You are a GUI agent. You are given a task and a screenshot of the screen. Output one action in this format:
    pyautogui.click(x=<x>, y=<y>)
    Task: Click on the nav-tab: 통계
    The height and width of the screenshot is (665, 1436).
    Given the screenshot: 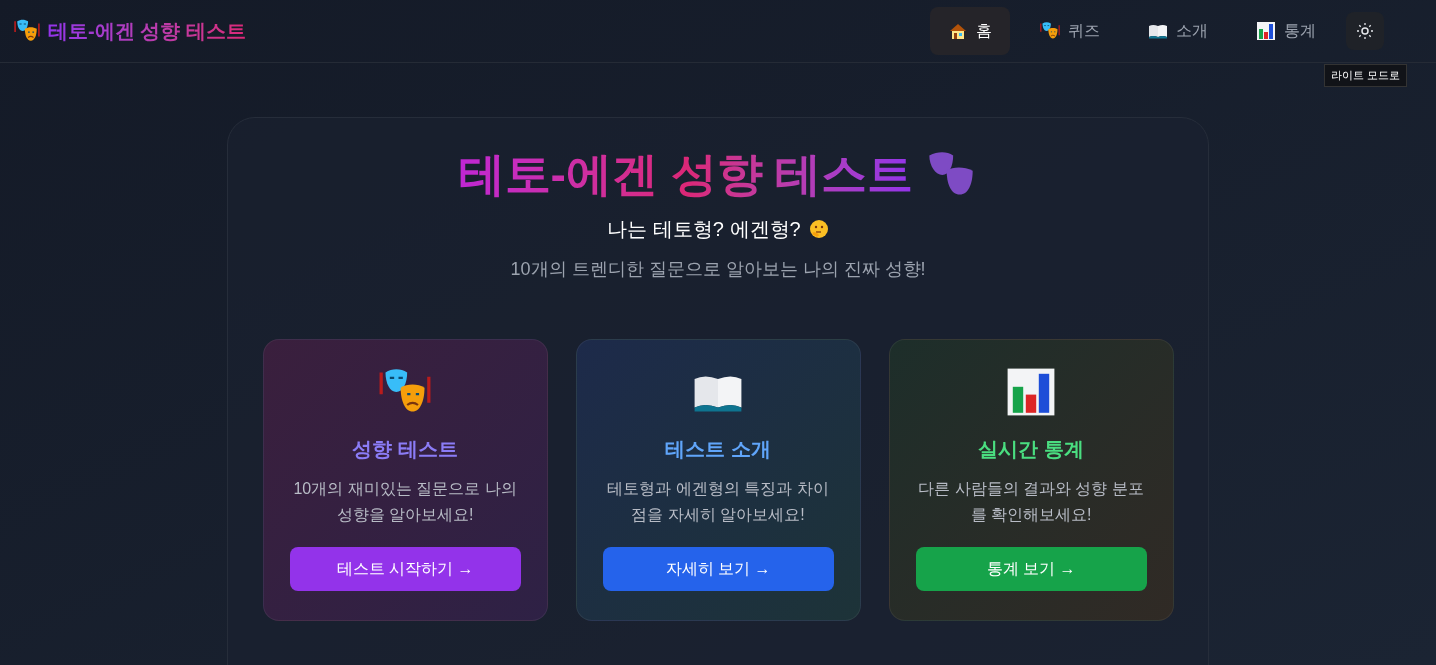 What is the action you would take?
    pyautogui.click(x=1286, y=31)
    